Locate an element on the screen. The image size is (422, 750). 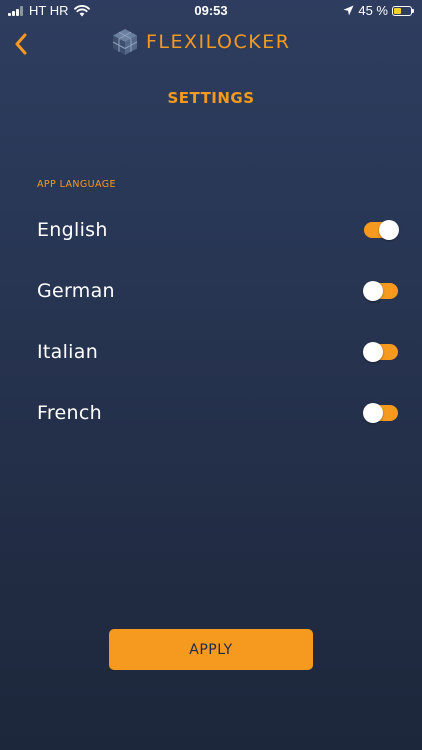
apply-button: APPLY is located at coordinates (211, 649).